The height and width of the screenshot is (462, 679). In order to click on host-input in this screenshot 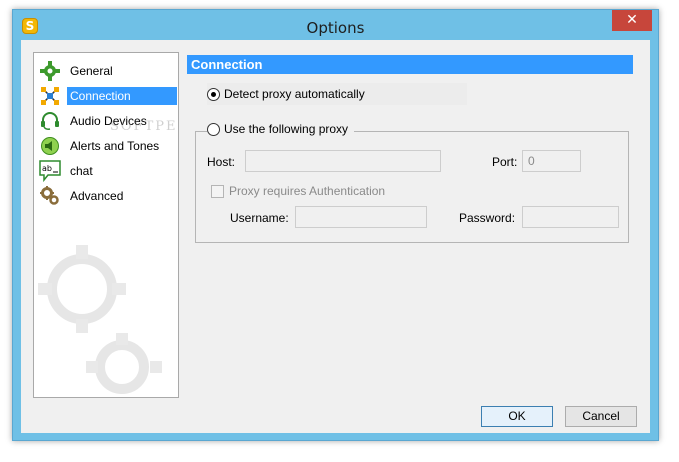, I will do `click(343, 161)`.